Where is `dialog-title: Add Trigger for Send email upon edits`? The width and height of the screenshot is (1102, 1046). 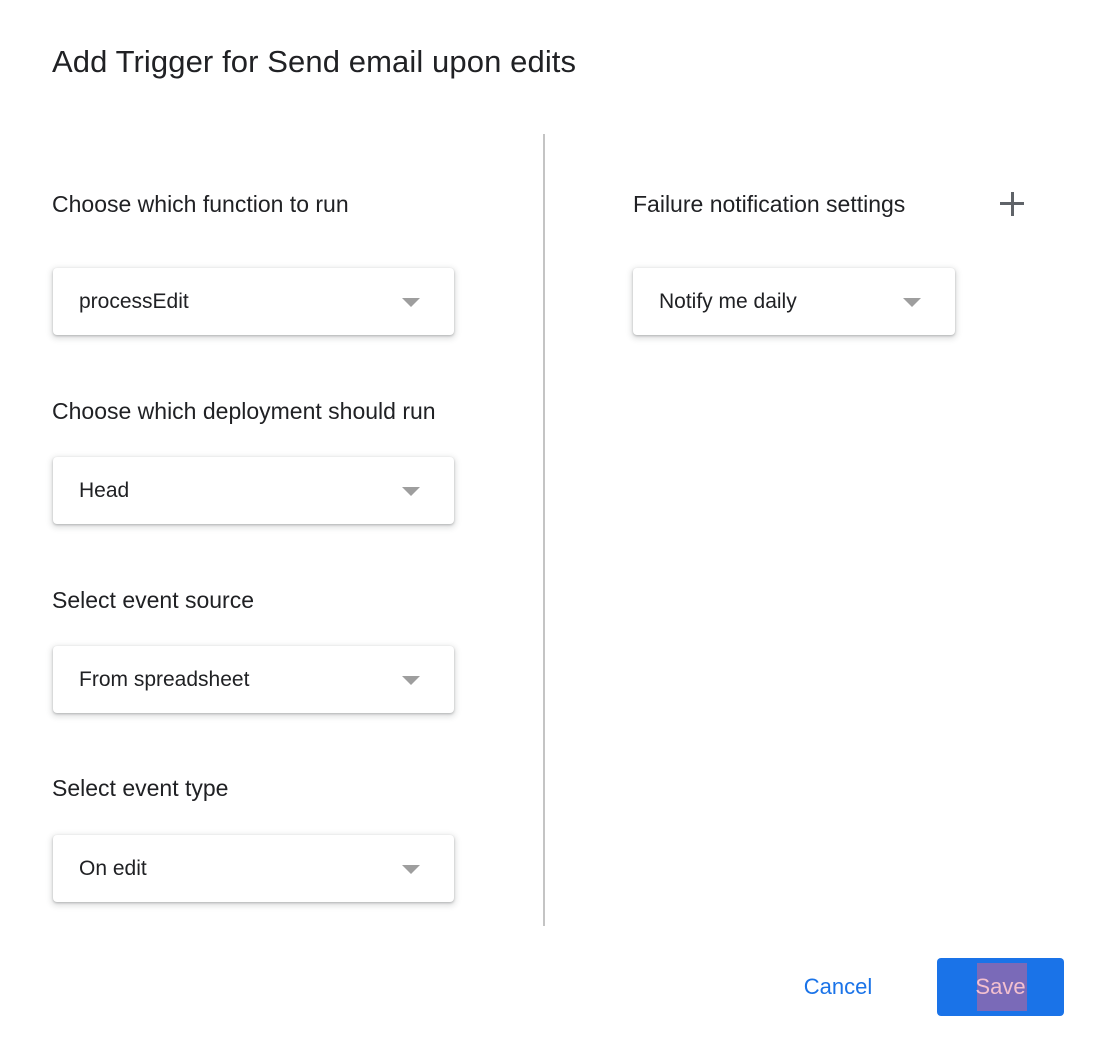
dialog-title: Add Trigger for Send email upon edits is located at coordinates (314, 61).